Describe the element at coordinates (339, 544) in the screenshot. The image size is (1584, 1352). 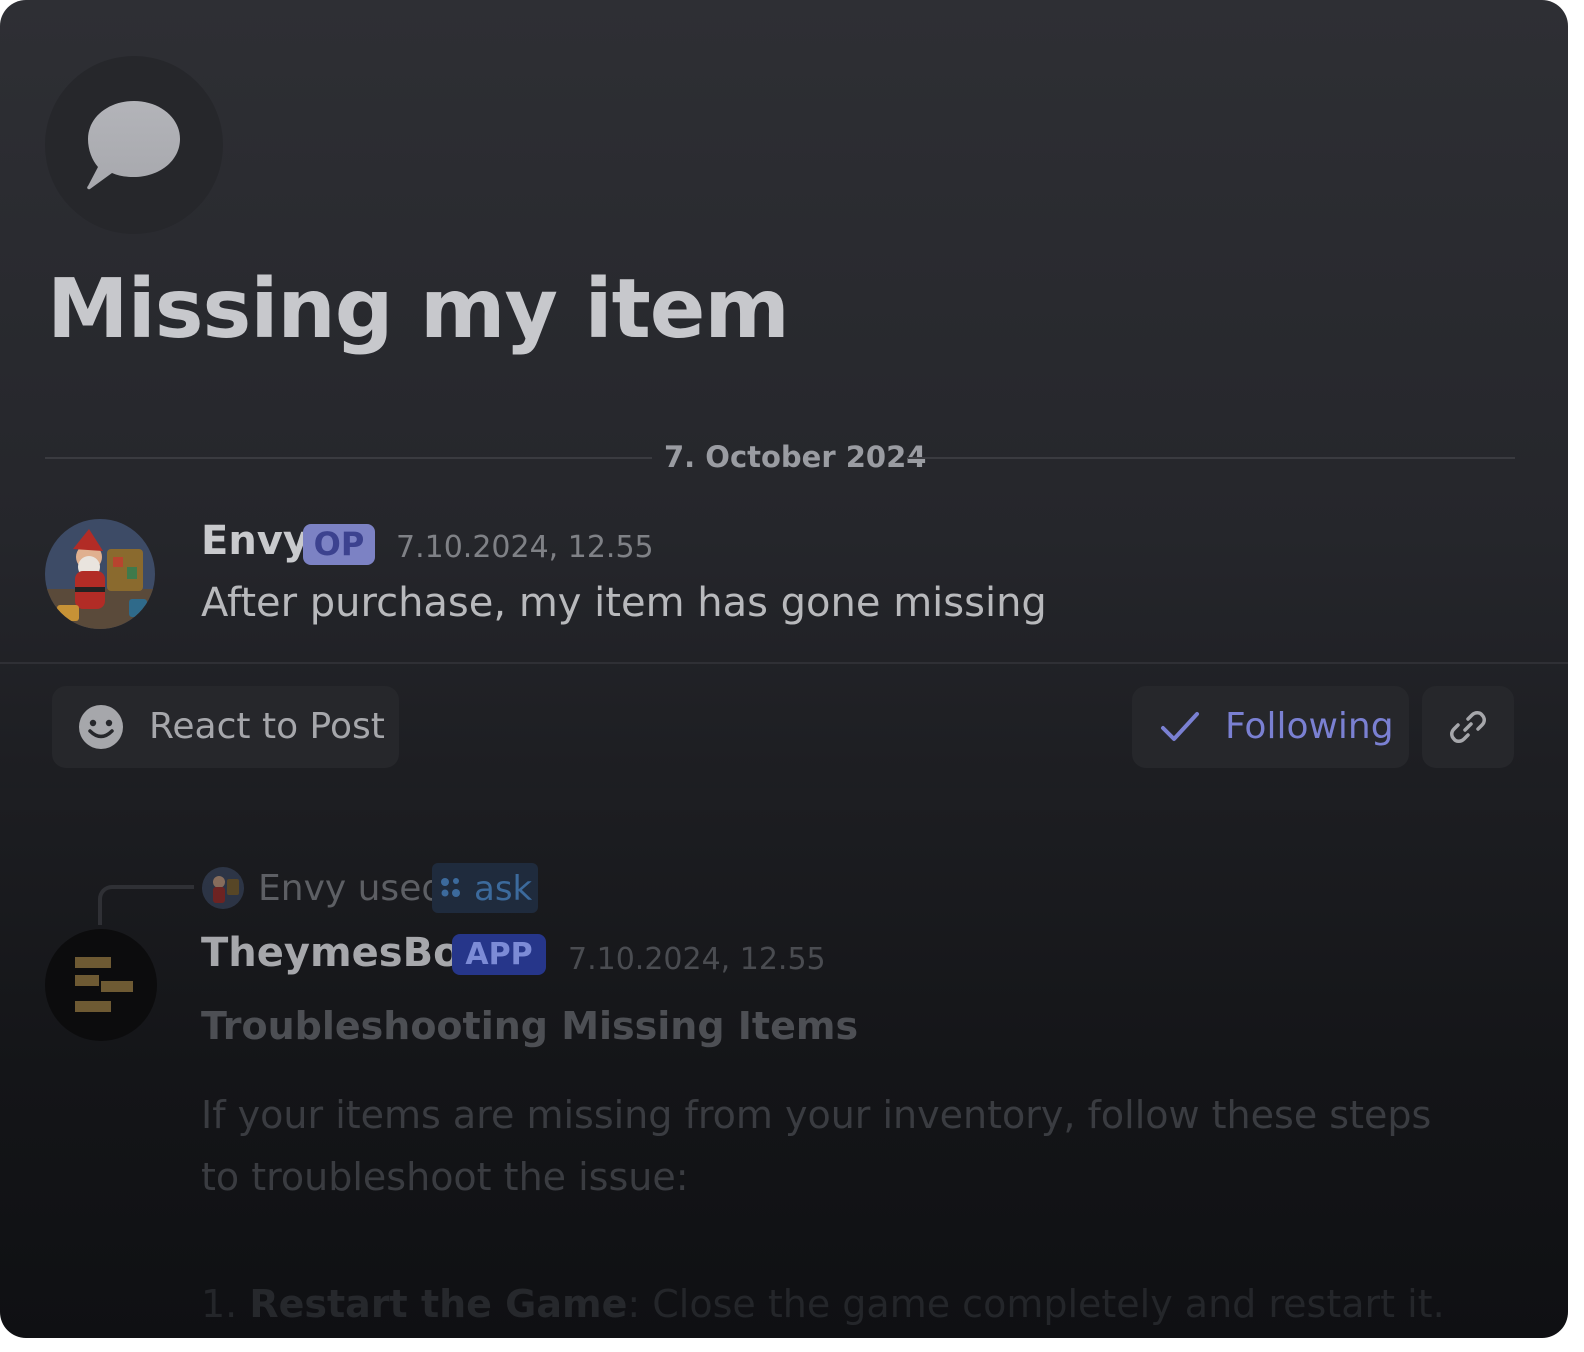
I see `op-badge: OP` at that location.